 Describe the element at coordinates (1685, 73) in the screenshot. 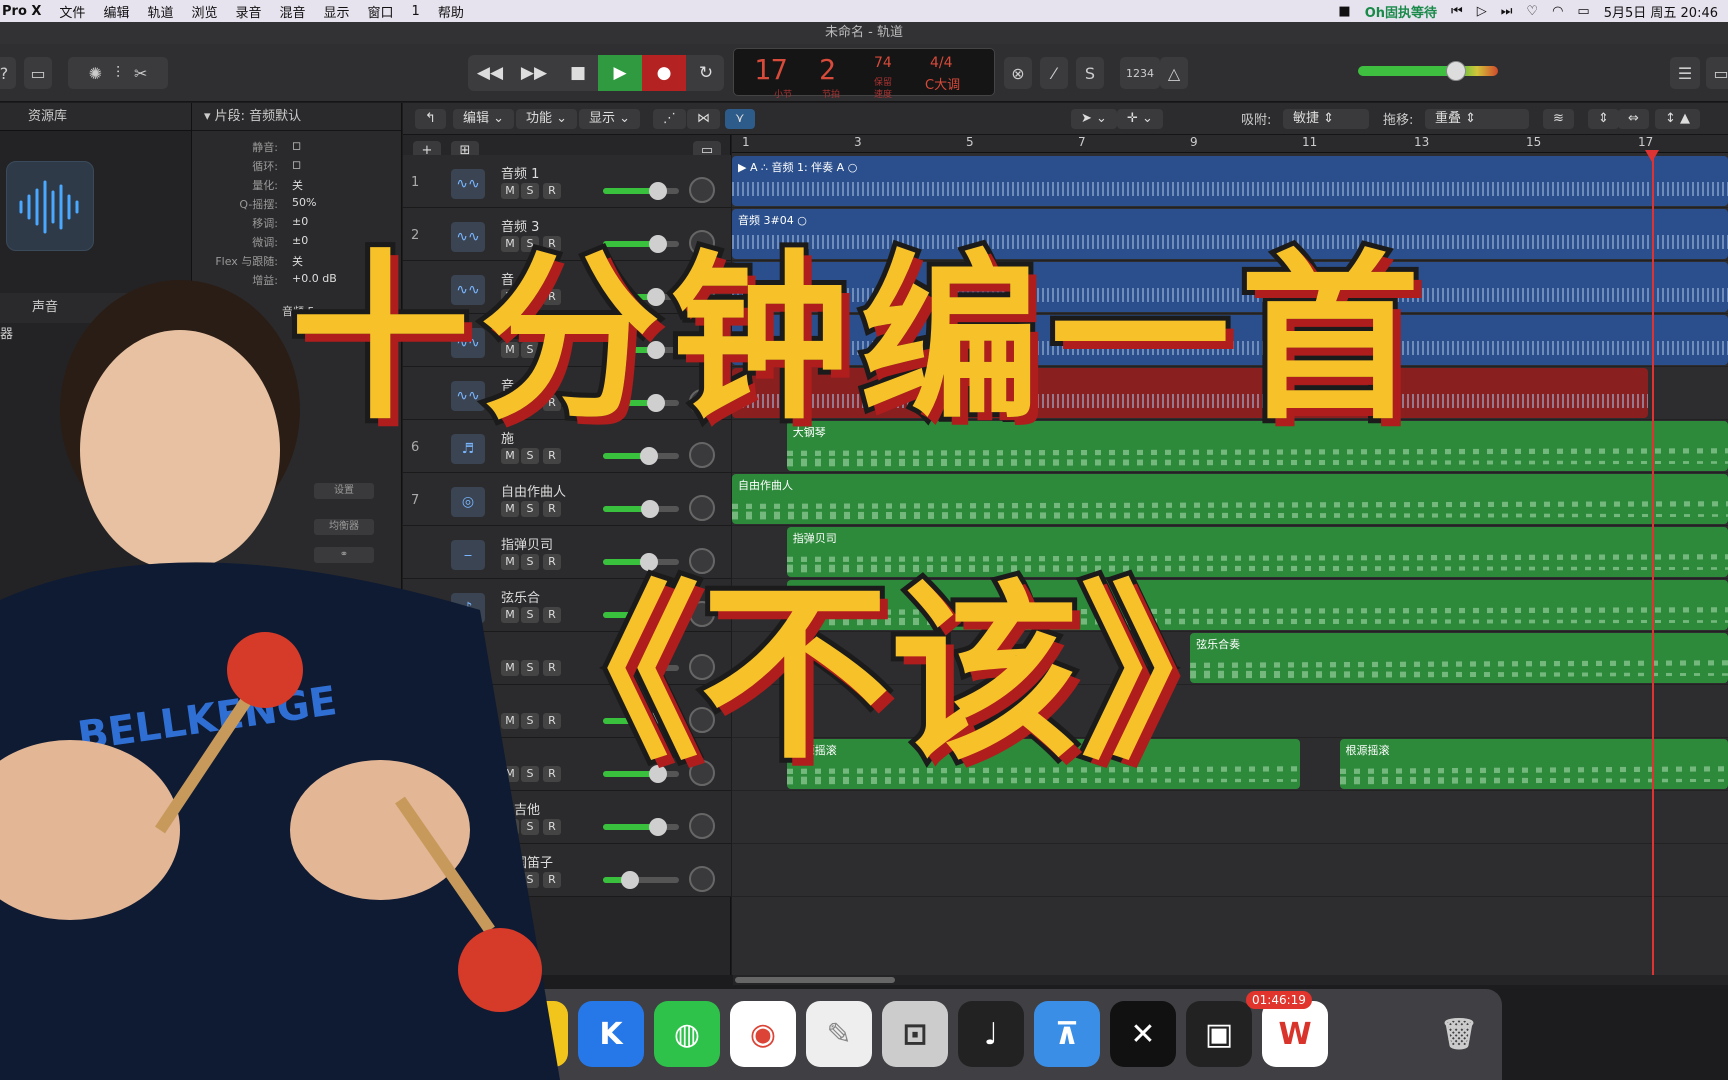

I see `list-editors-icon: ☰` at that location.